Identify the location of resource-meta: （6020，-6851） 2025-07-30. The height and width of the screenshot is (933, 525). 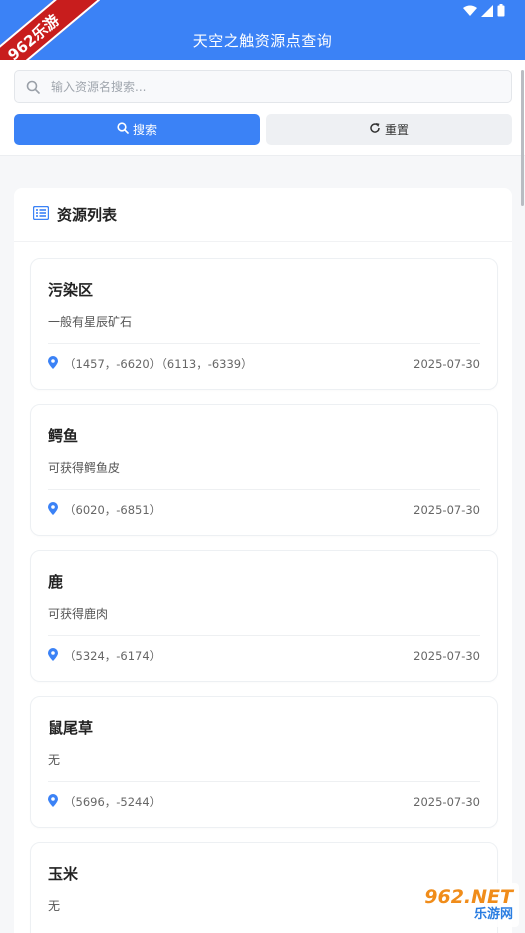
(264, 510).